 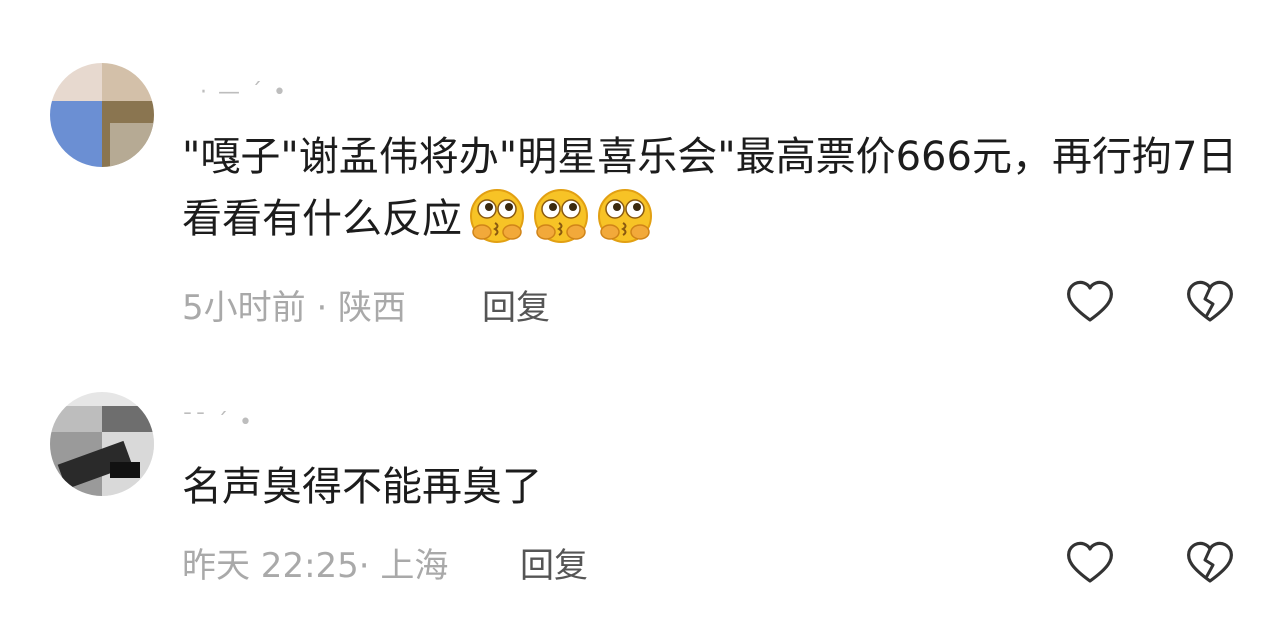 I want to click on user-avatar, so click(x=102, y=444).